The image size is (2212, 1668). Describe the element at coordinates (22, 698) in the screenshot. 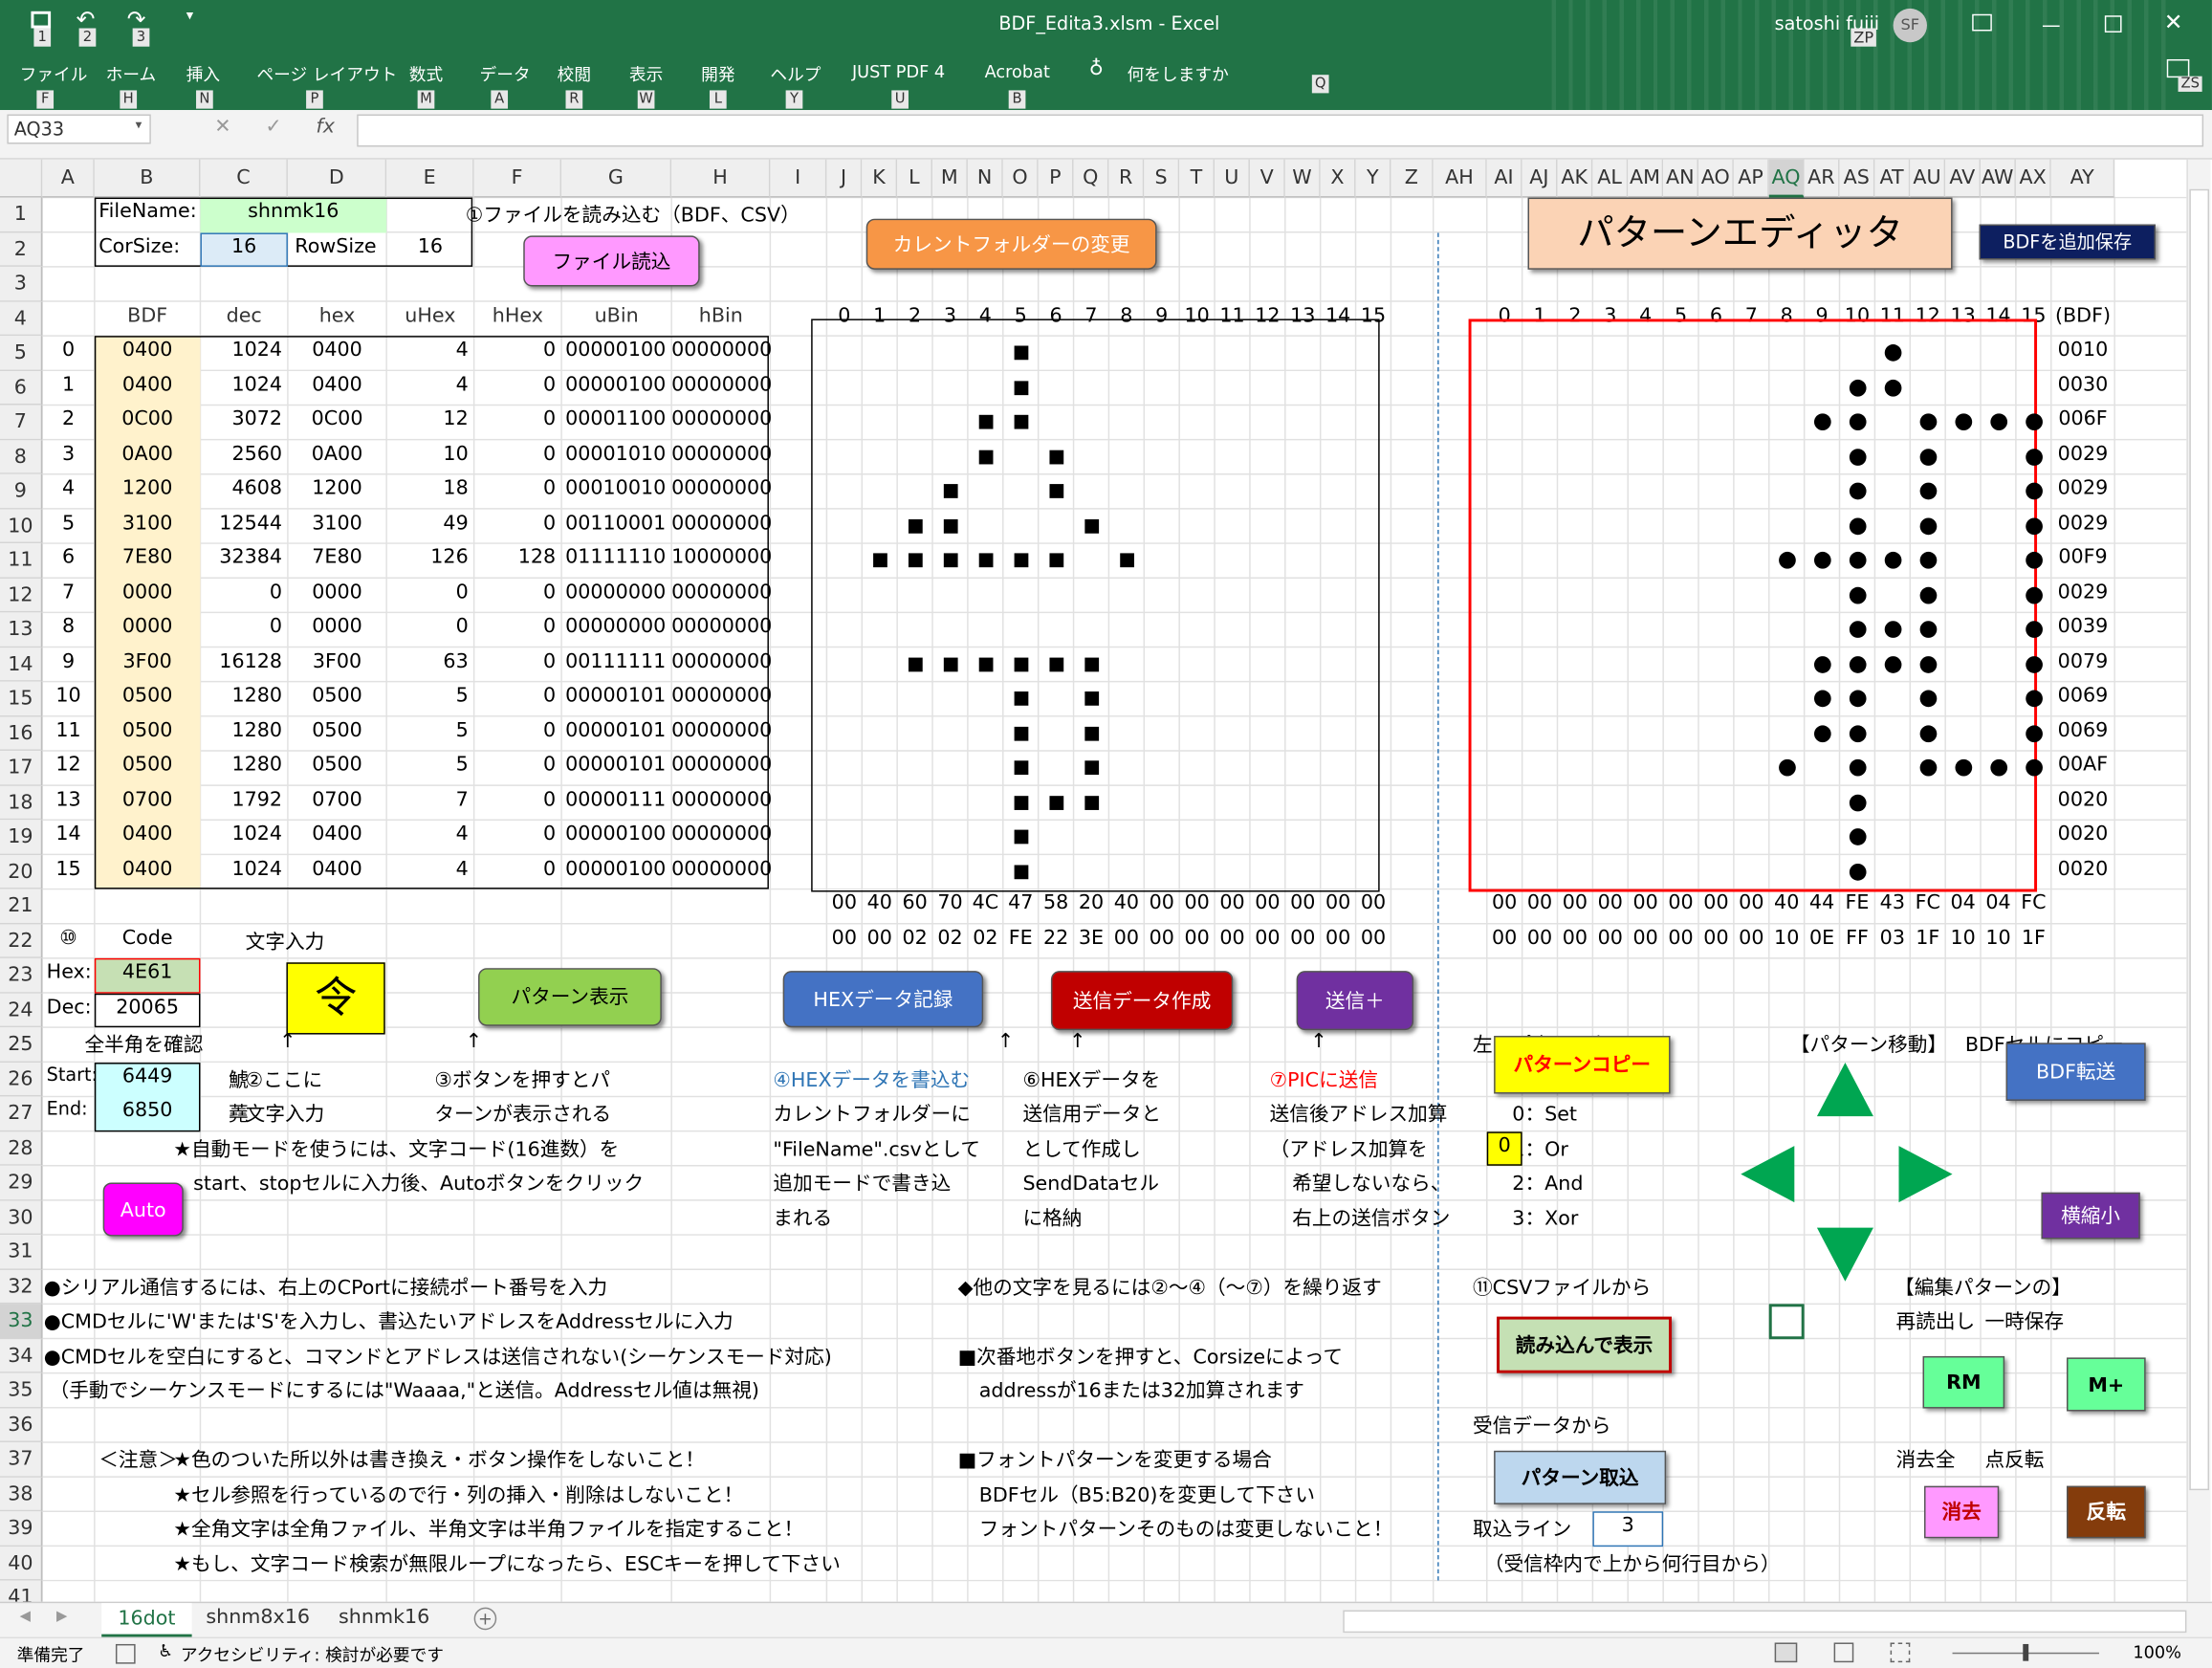

I see `row-header: 15` at that location.